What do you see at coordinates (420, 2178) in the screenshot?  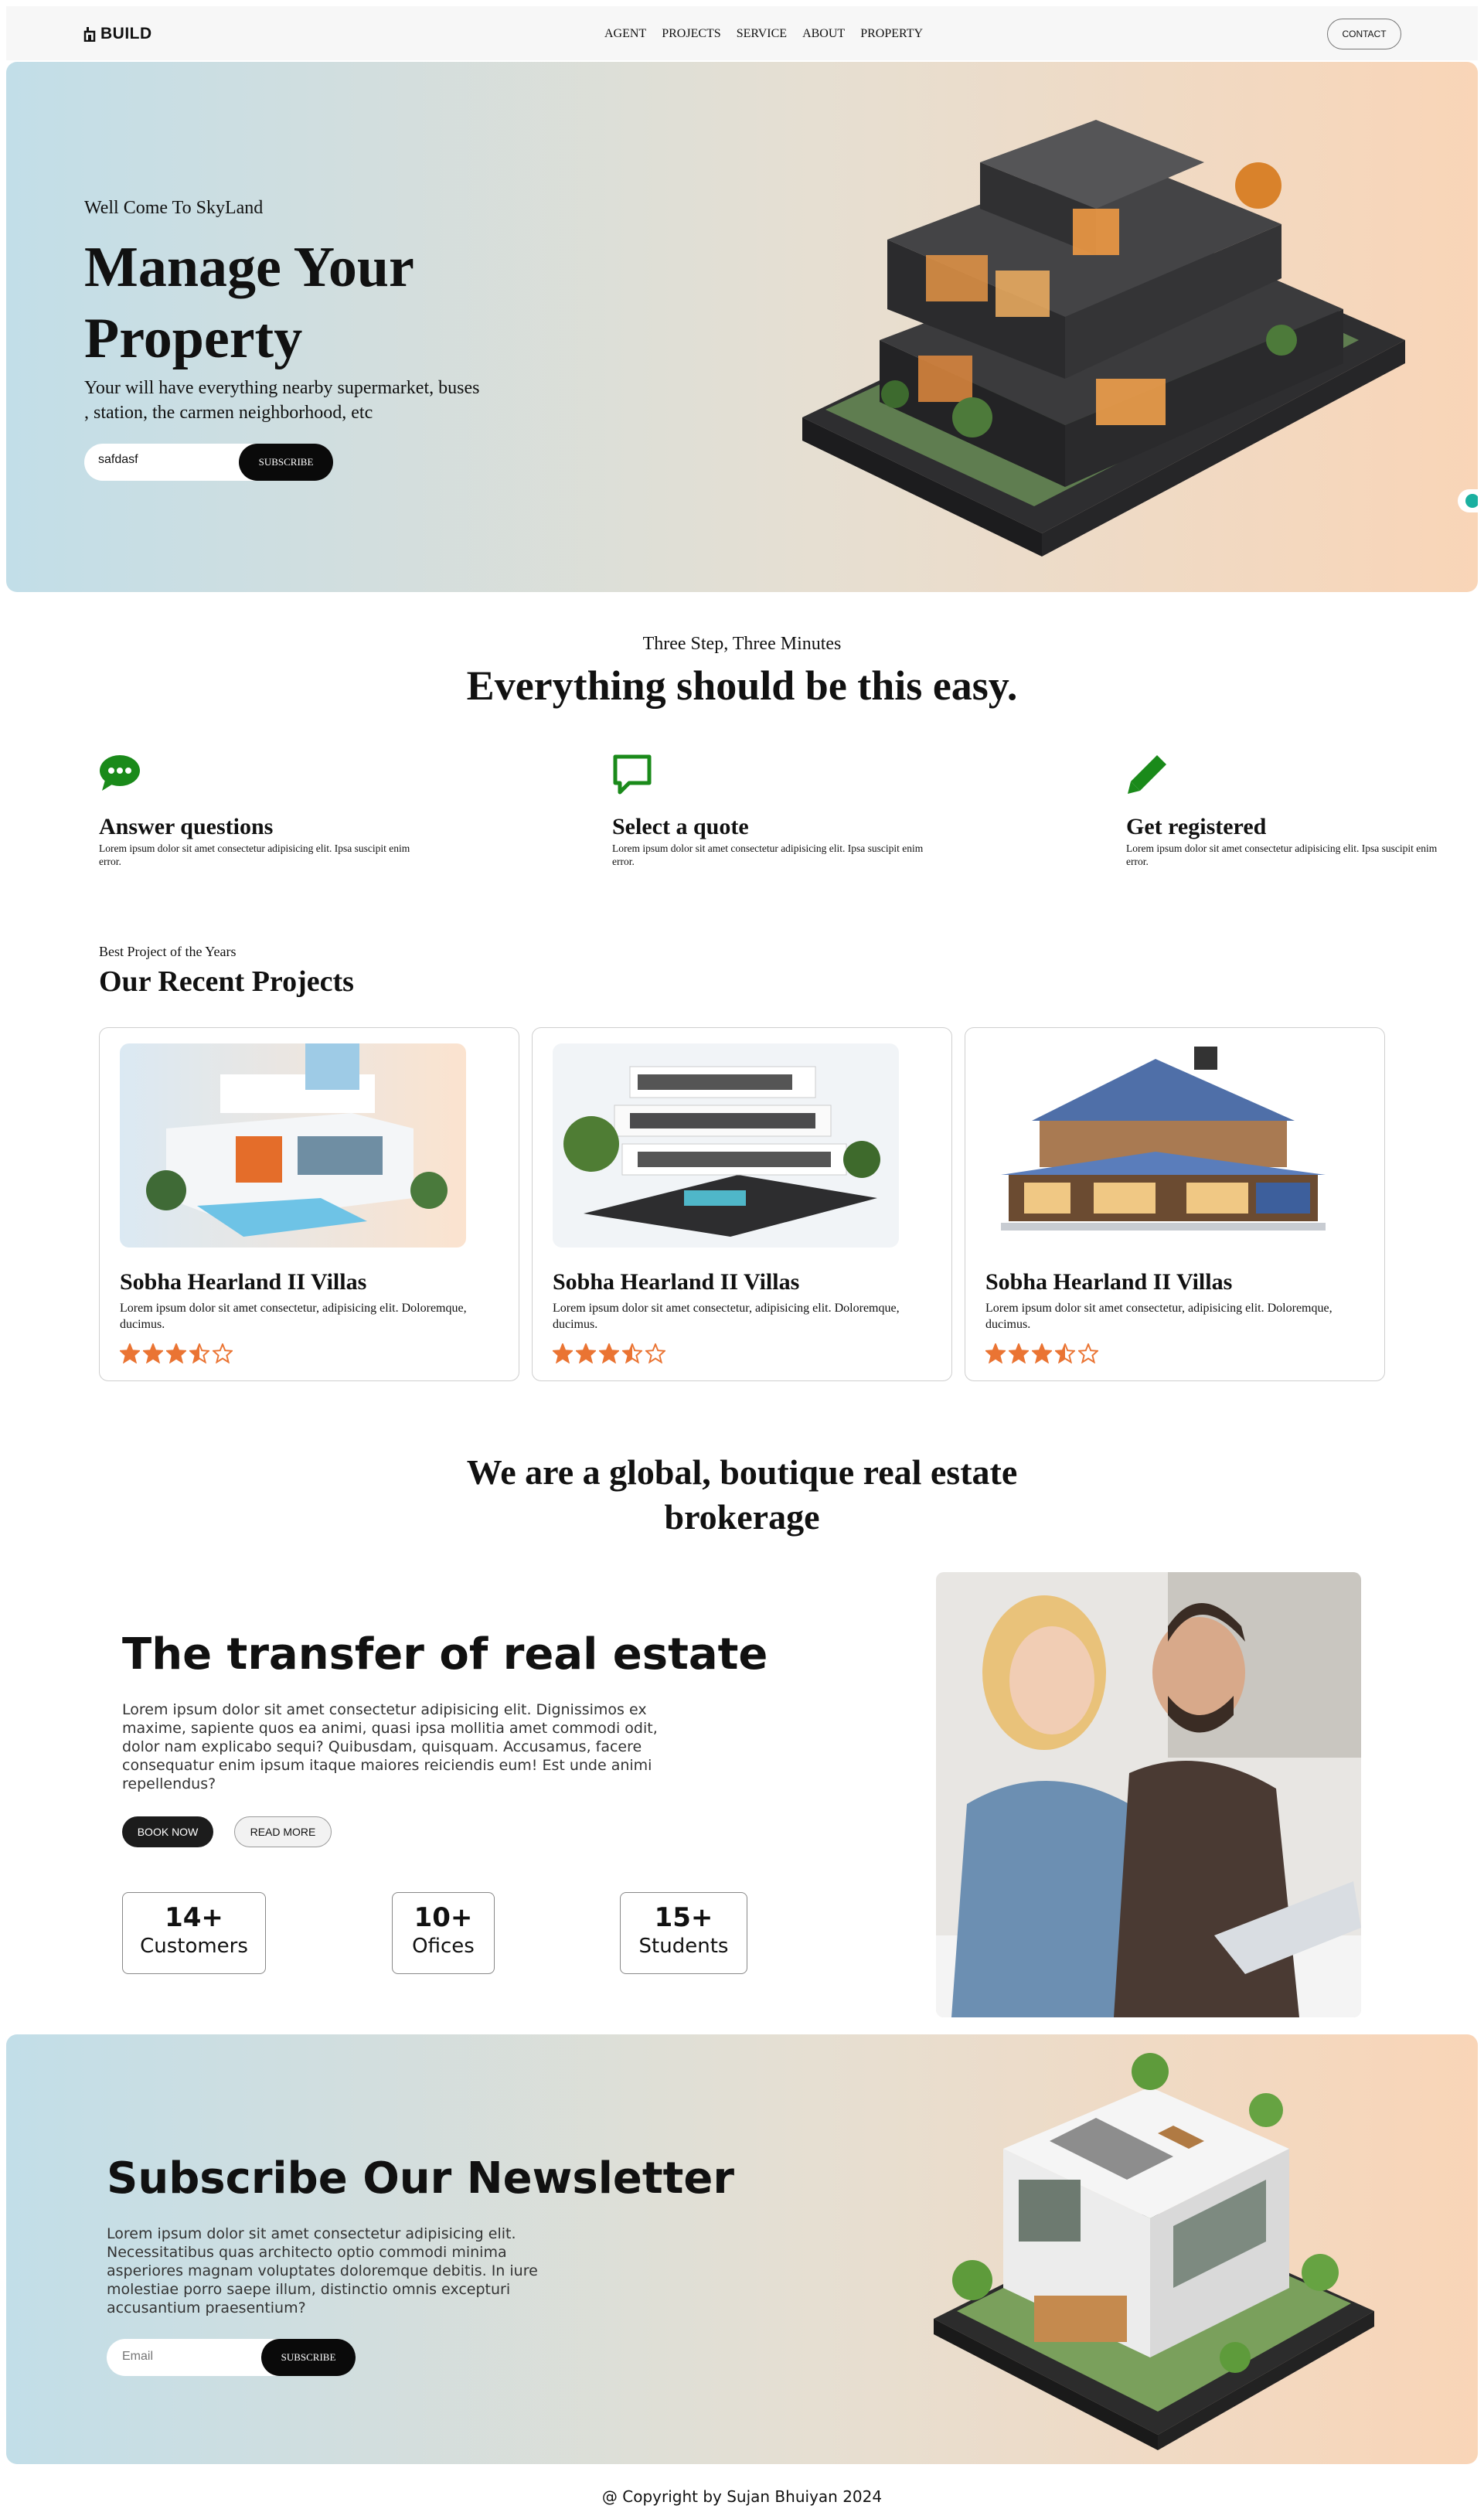 I see `newsletter-title: Subscribe Our Newsletter` at bounding box center [420, 2178].